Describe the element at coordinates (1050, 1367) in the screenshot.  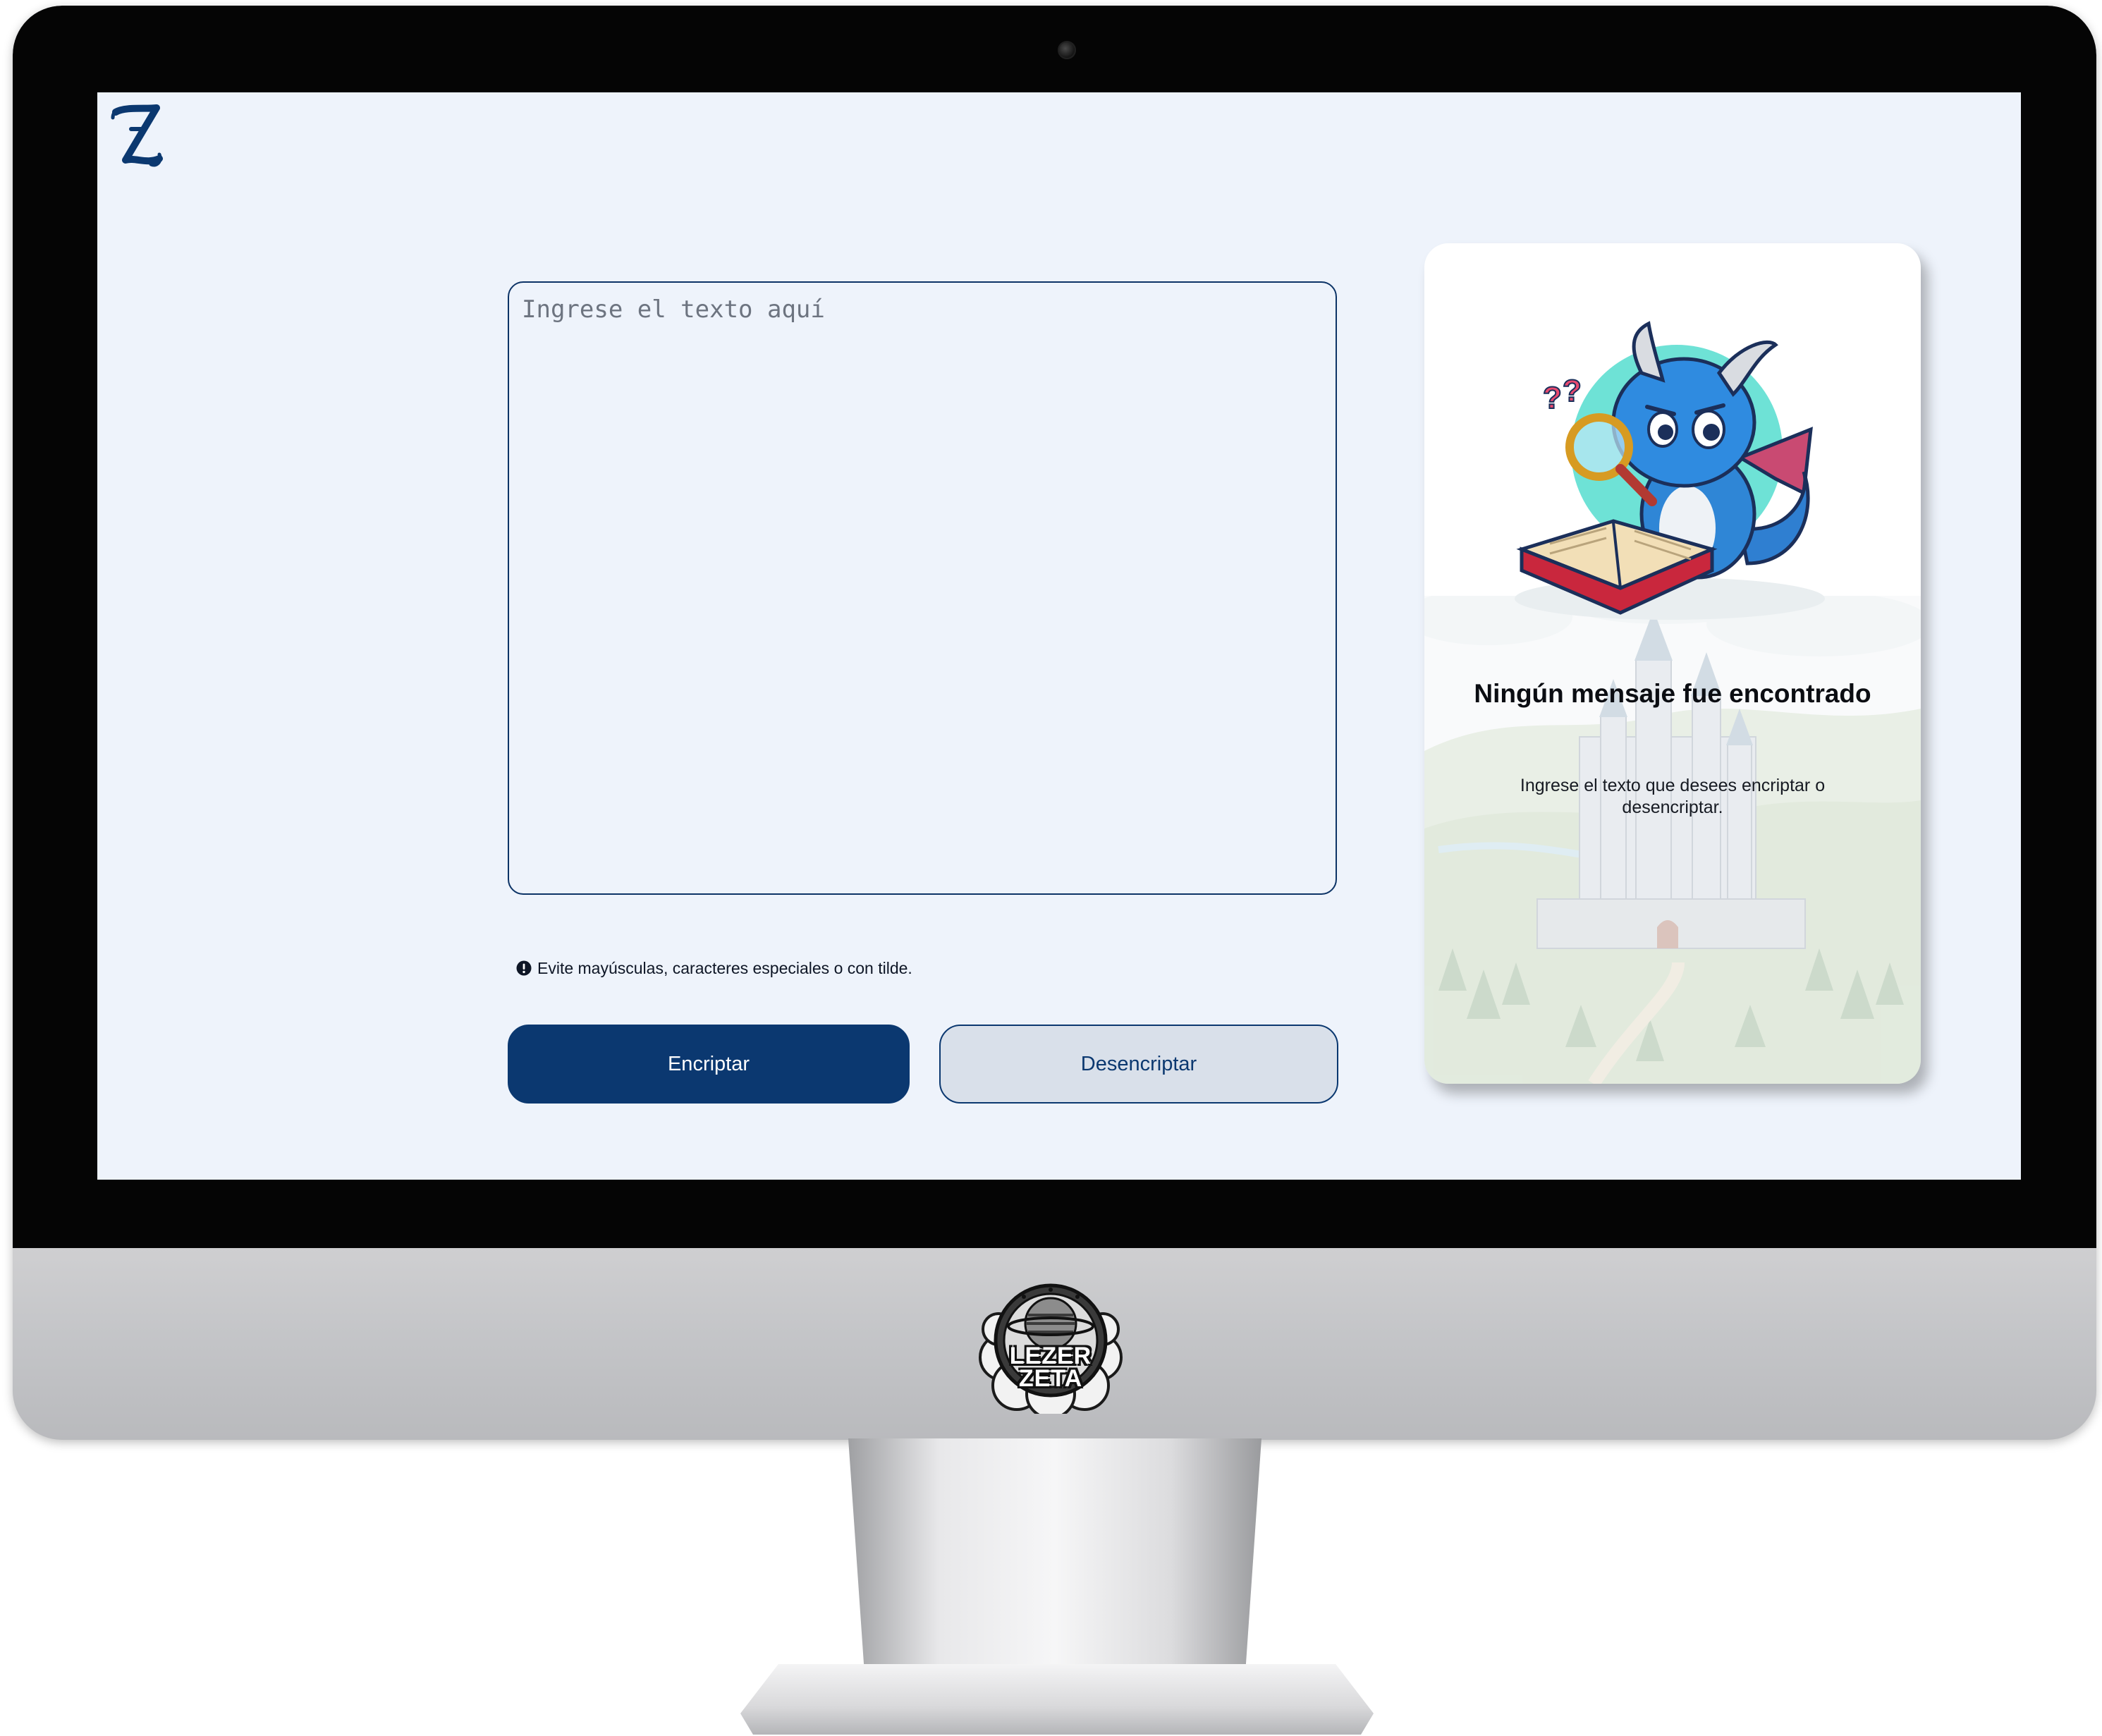
I see `brand-logo-text: LEZER ZETA` at that location.